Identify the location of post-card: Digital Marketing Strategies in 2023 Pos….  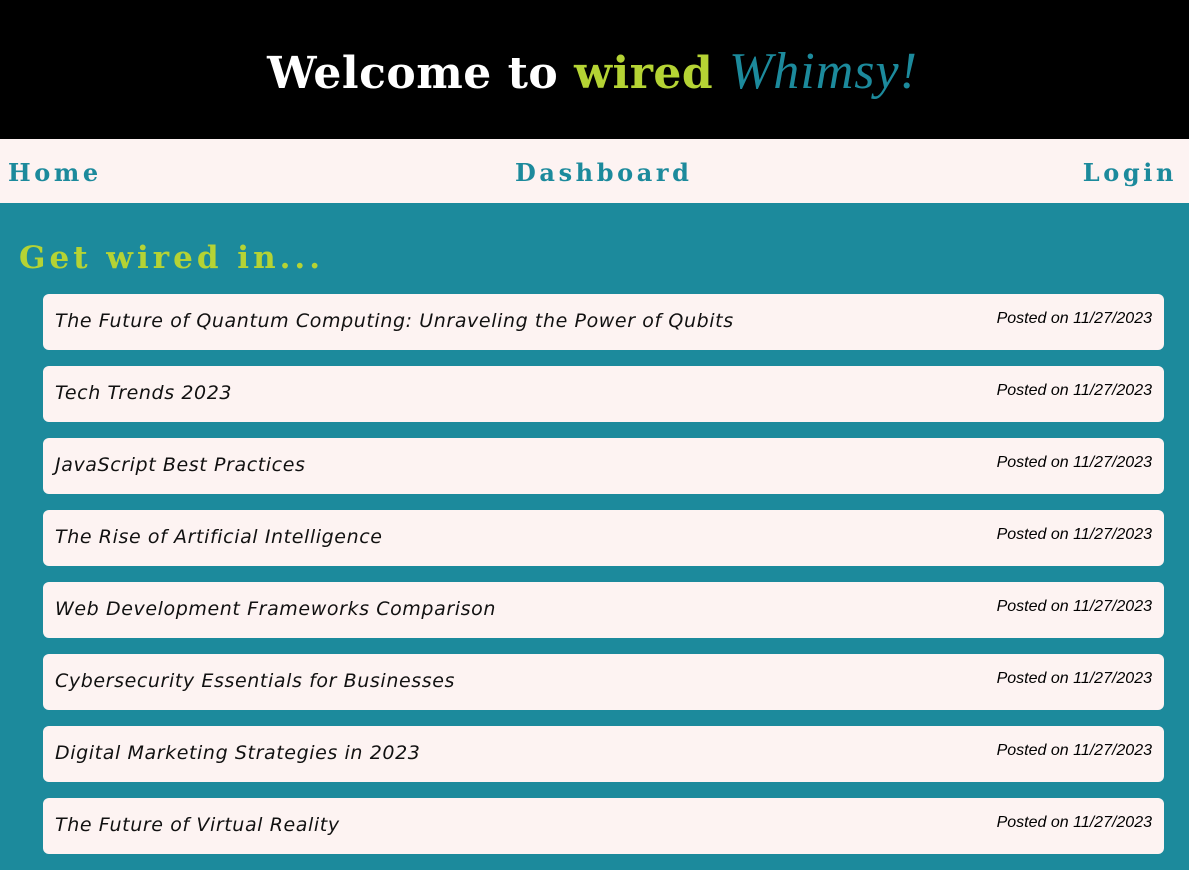
(603, 754).